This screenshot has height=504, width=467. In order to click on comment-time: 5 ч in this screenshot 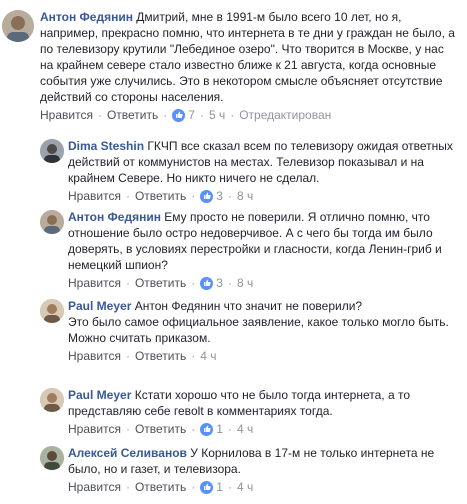, I will do `click(217, 115)`.